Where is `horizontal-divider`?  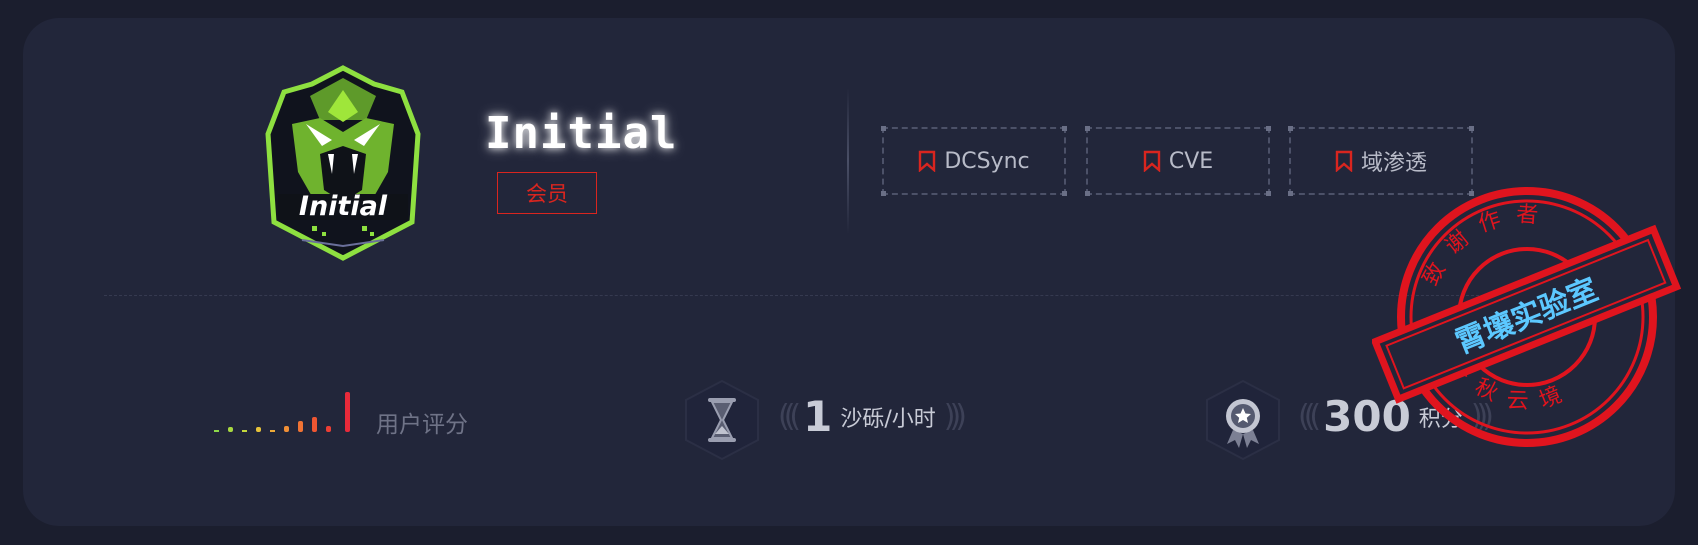 horizontal-divider is located at coordinates (794, 295).